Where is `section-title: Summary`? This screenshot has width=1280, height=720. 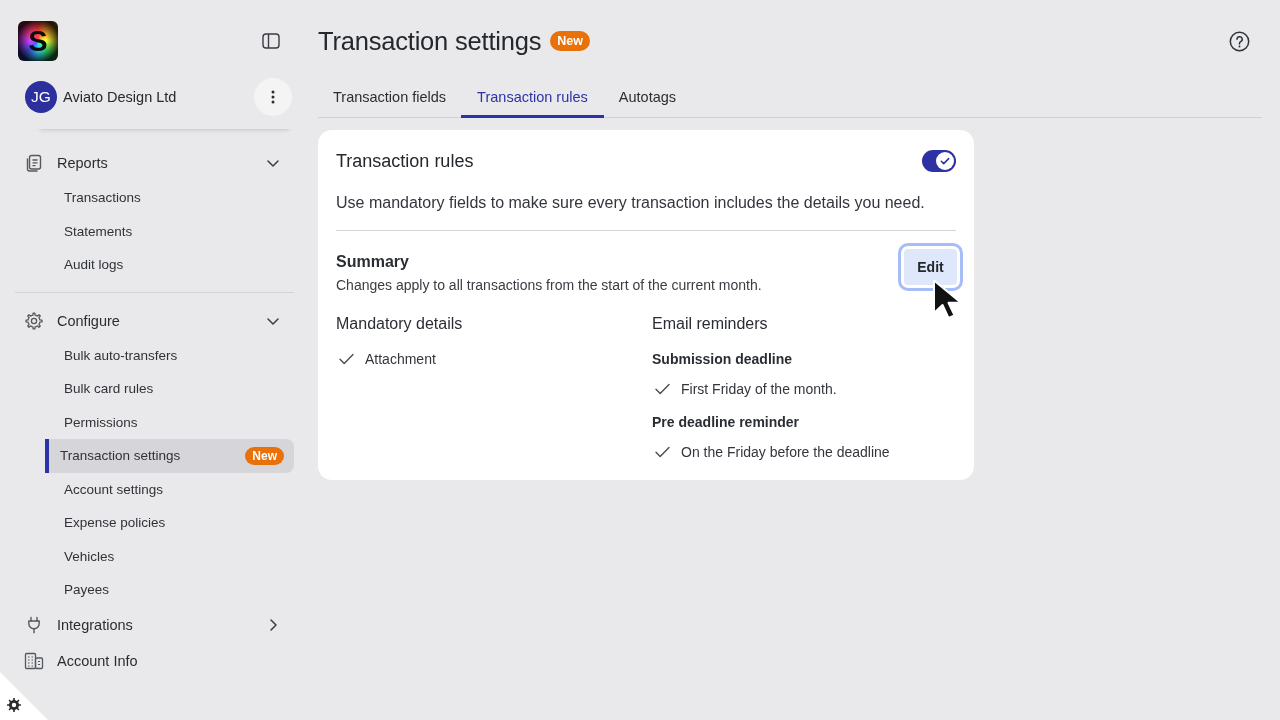 section-title: Summary is located at coordinates (373, 262).